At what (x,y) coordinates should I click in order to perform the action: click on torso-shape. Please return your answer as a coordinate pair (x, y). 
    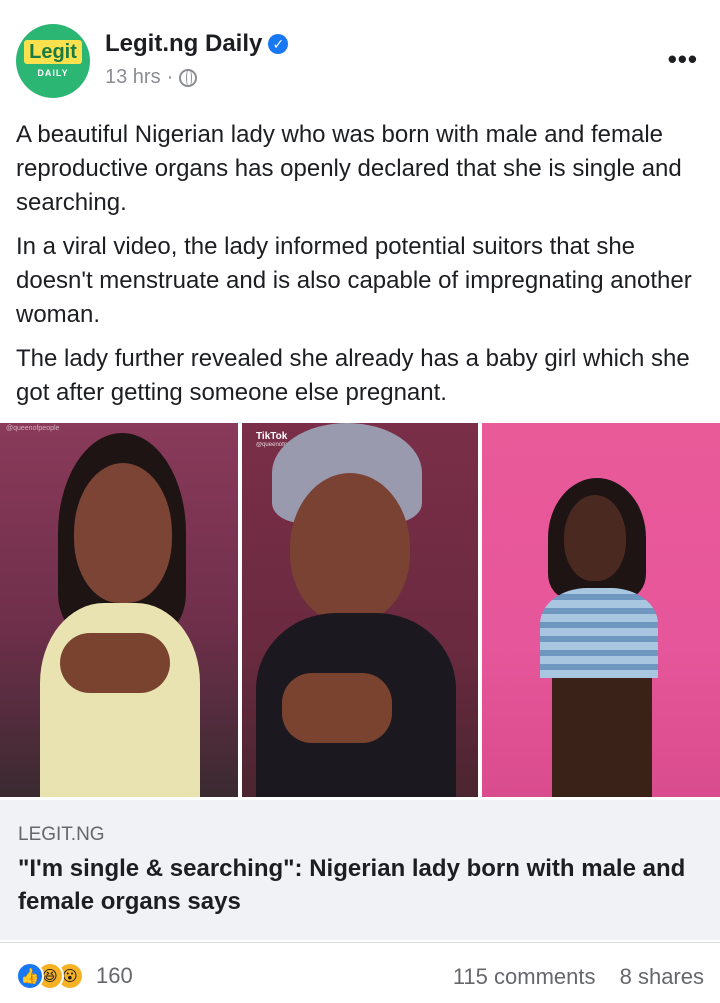
    Looking at the image, I should click on (602, 737).